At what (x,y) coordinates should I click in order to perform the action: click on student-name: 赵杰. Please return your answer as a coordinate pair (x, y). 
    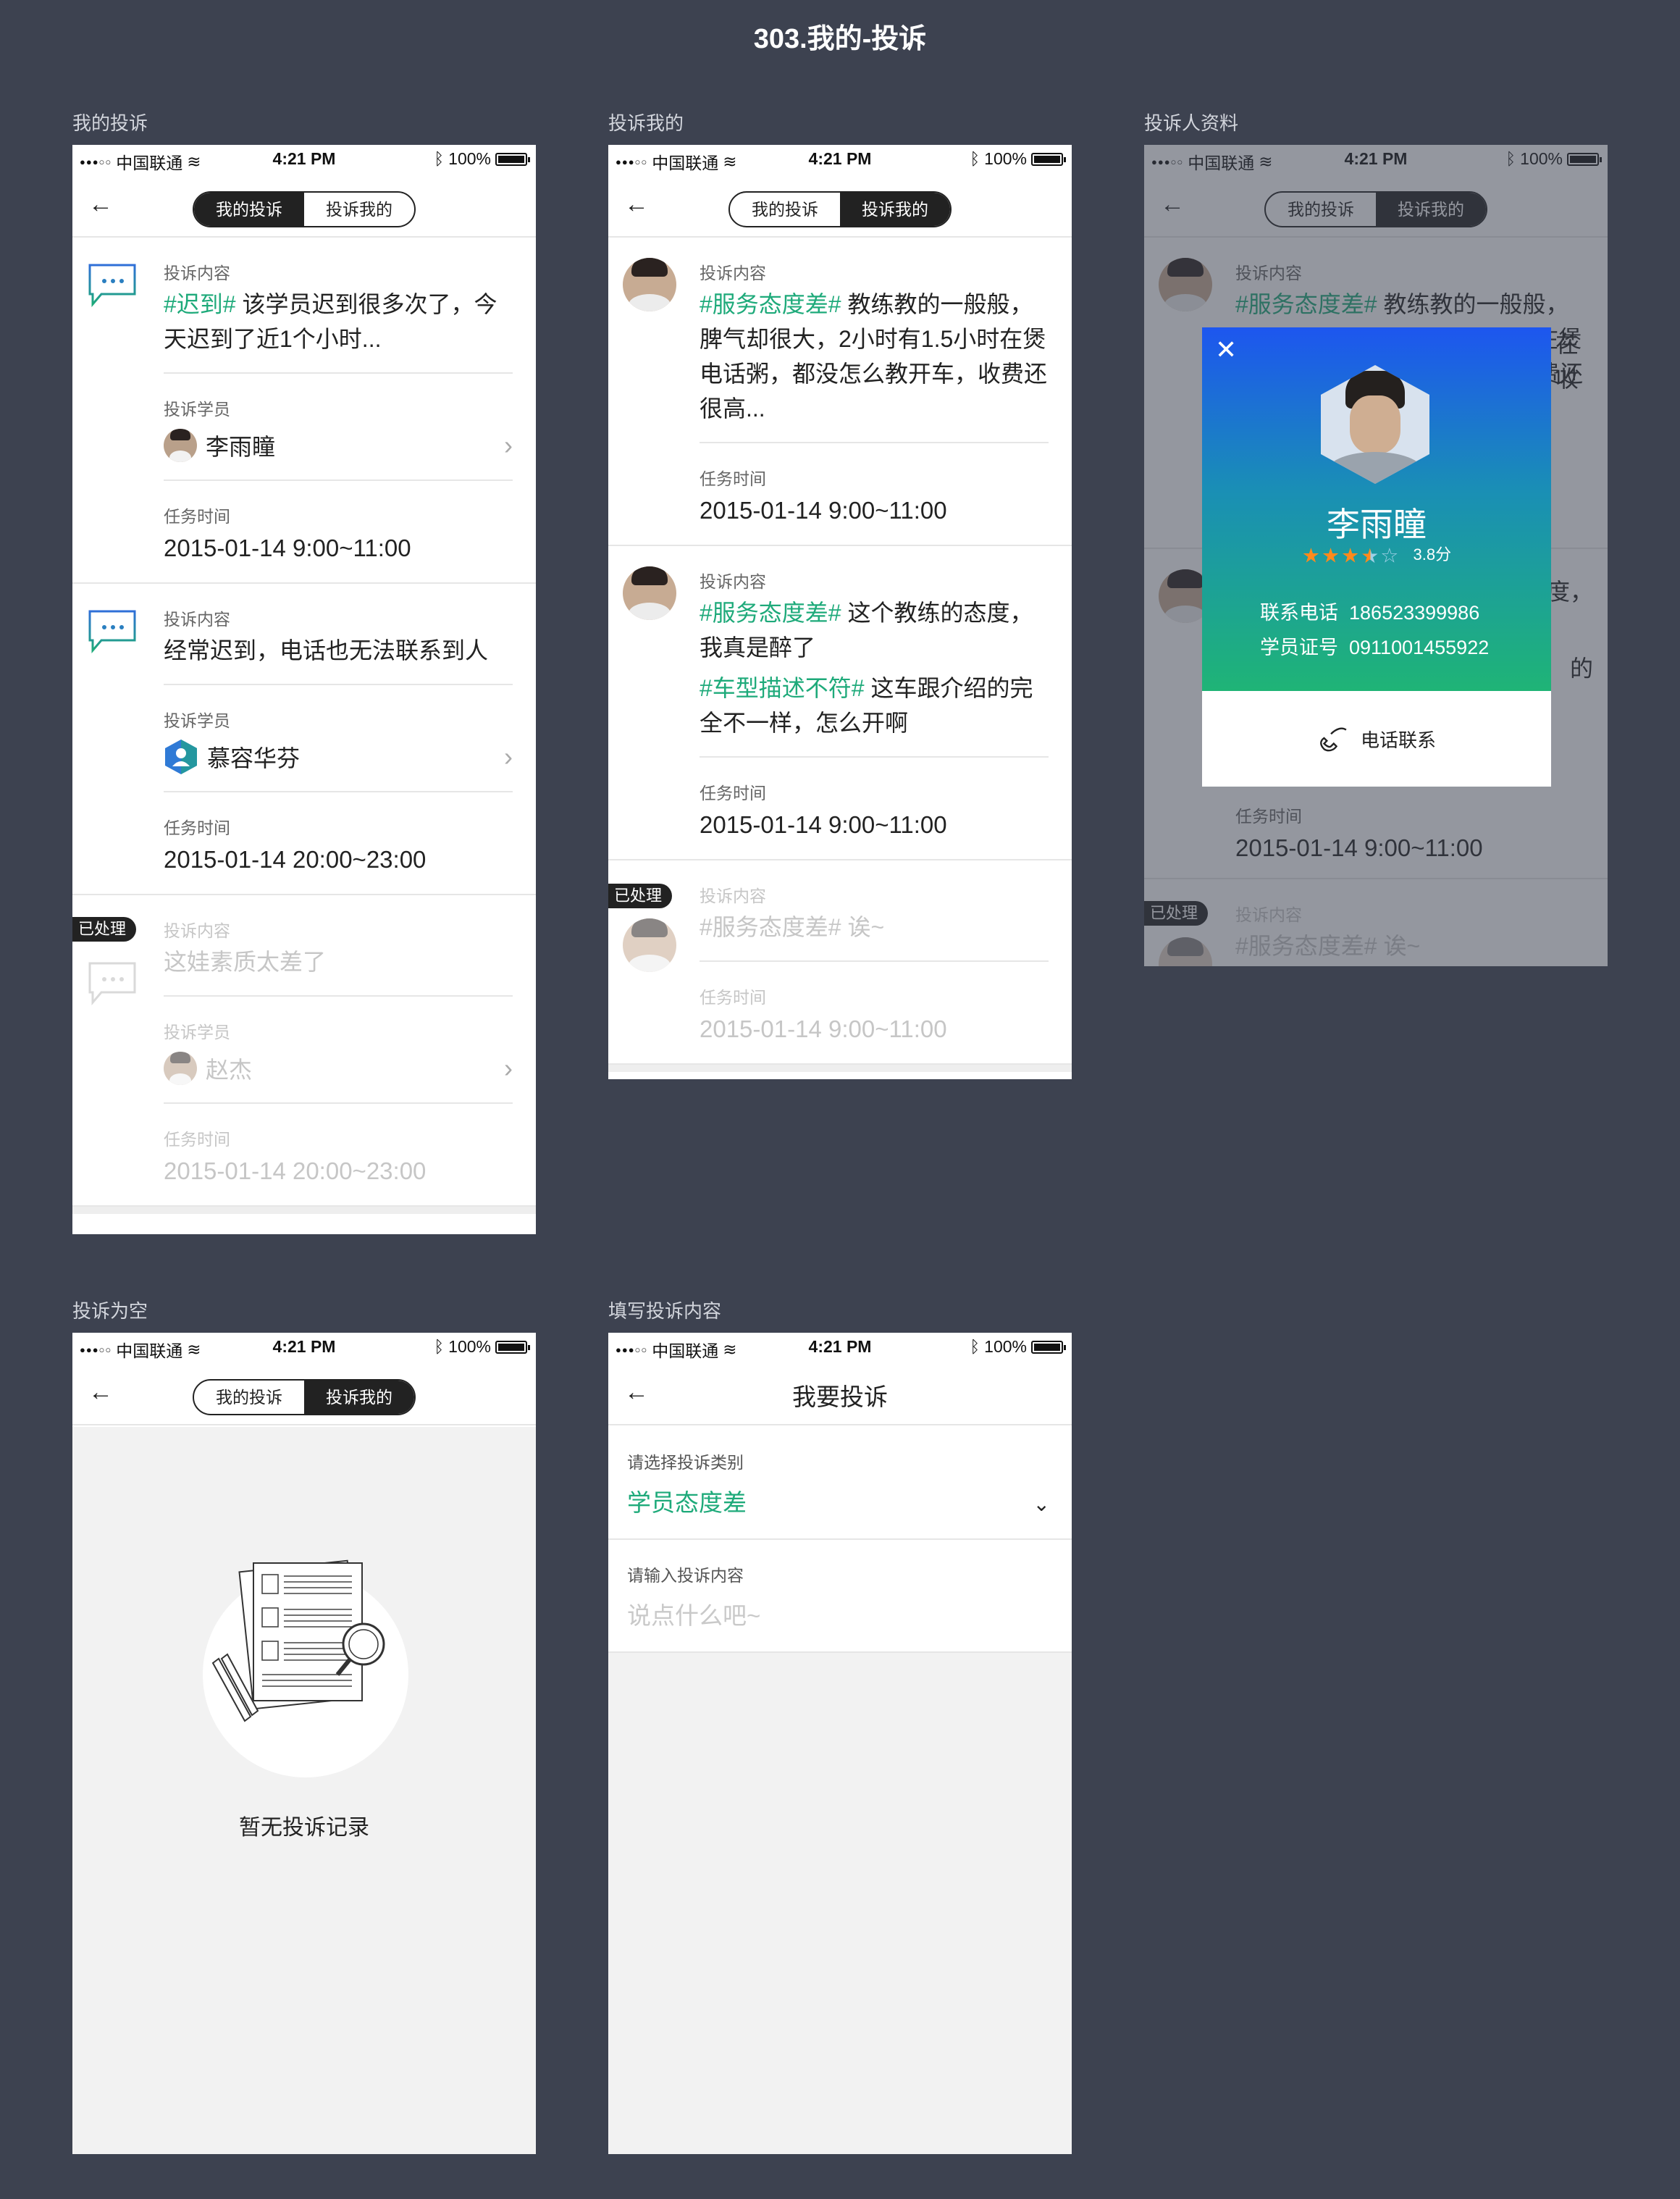
    Looking at the image, I should click on (229, 1070).